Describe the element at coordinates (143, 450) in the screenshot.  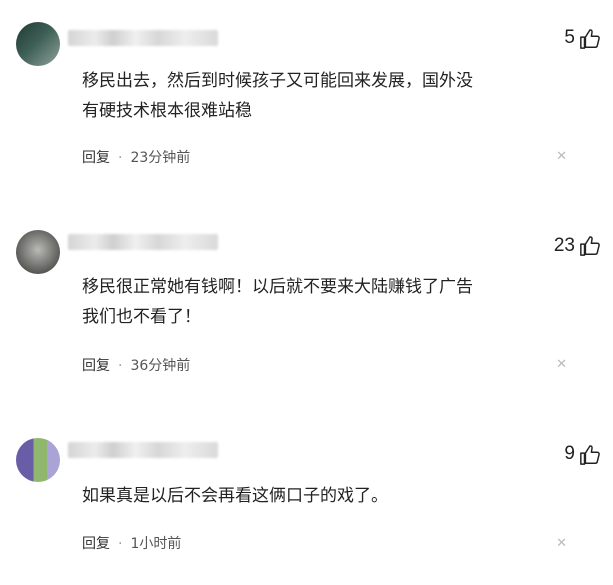
I see `username-redacted` at that location.